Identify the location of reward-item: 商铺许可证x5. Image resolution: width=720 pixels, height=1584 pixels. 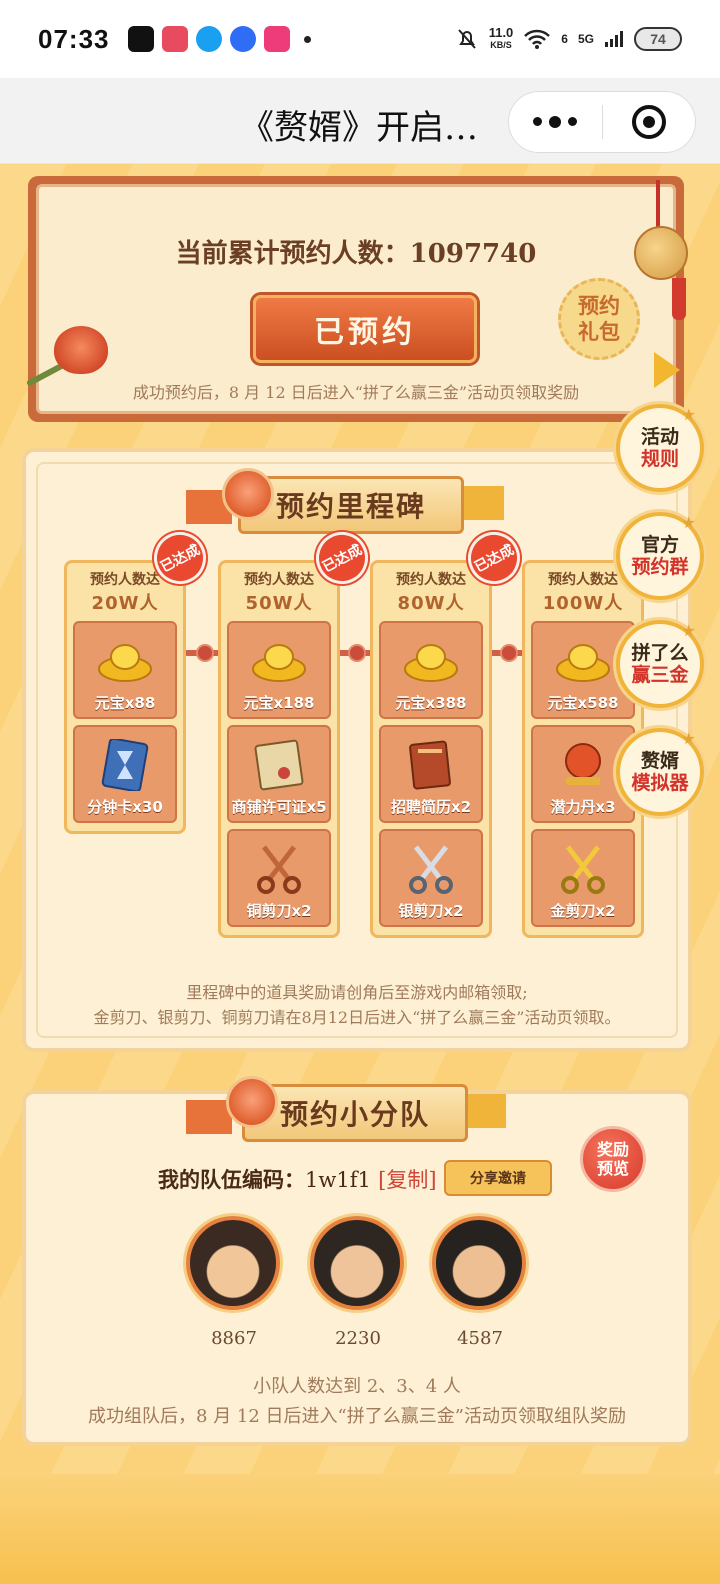
(279, 774).